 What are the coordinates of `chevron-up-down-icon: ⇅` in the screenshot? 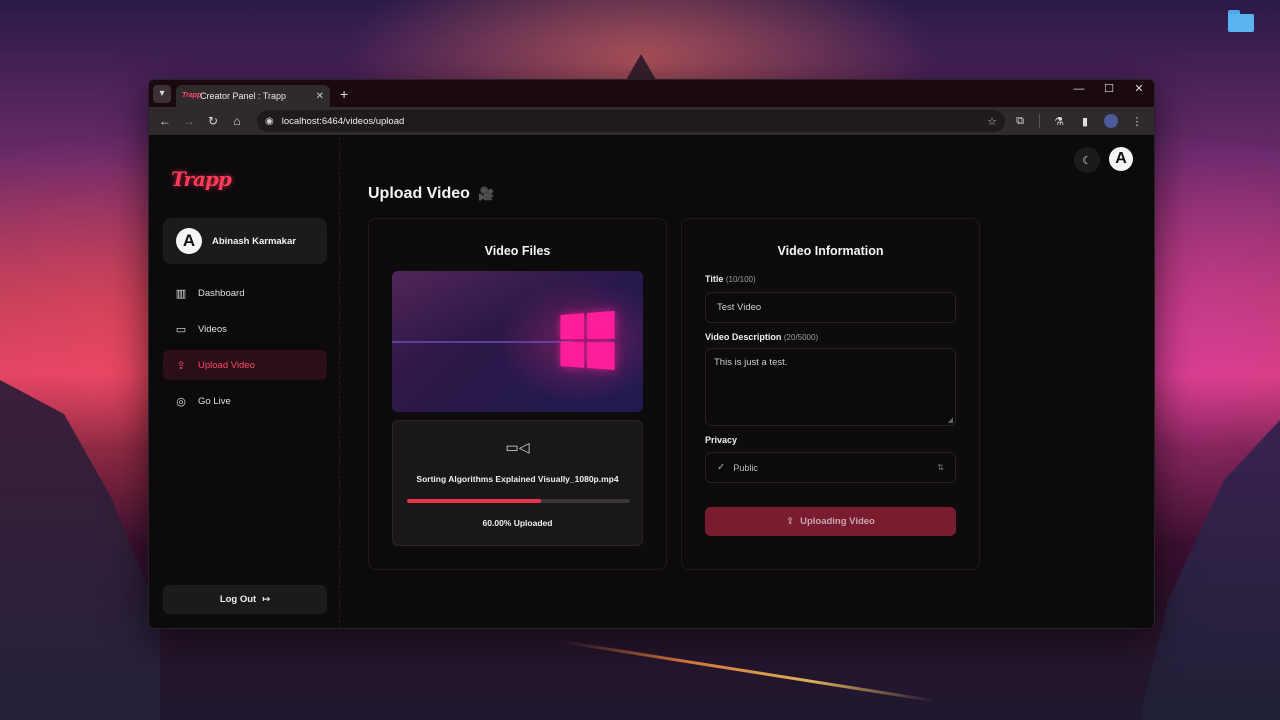 It's located at (940, 467).